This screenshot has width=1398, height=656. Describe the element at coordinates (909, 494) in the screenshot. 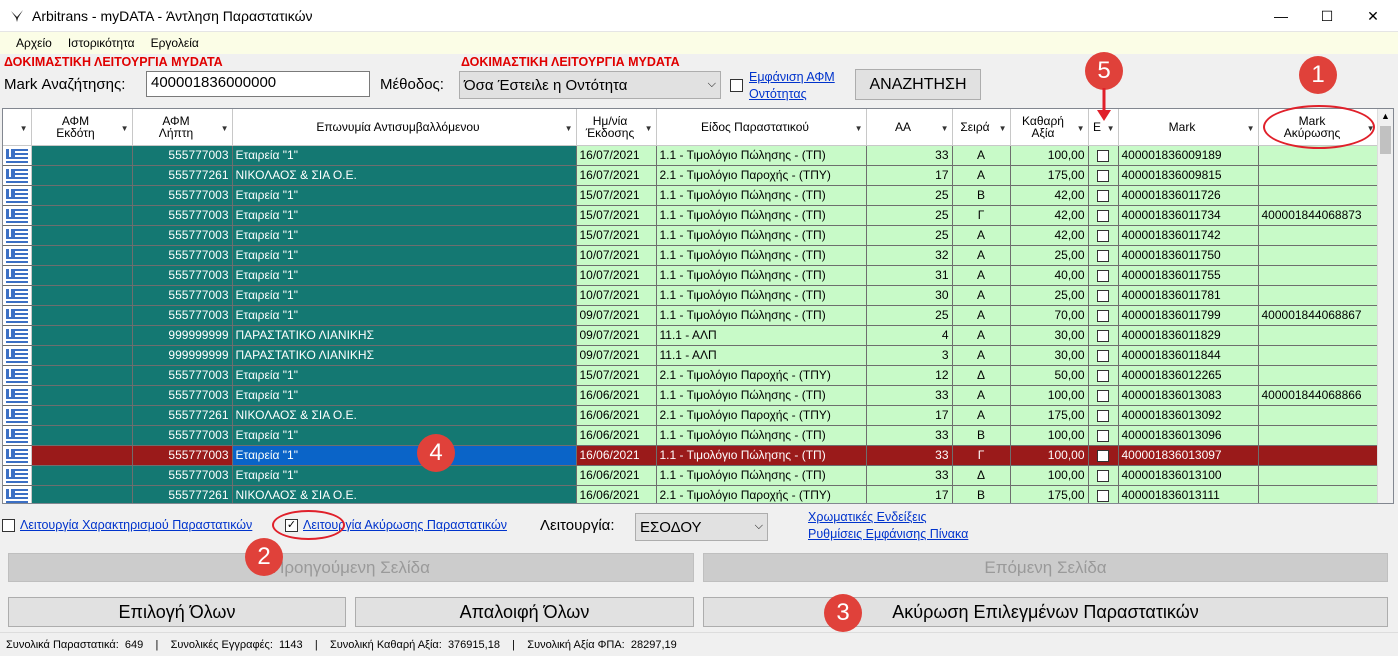

I see `aa-cell: 17` at that location.